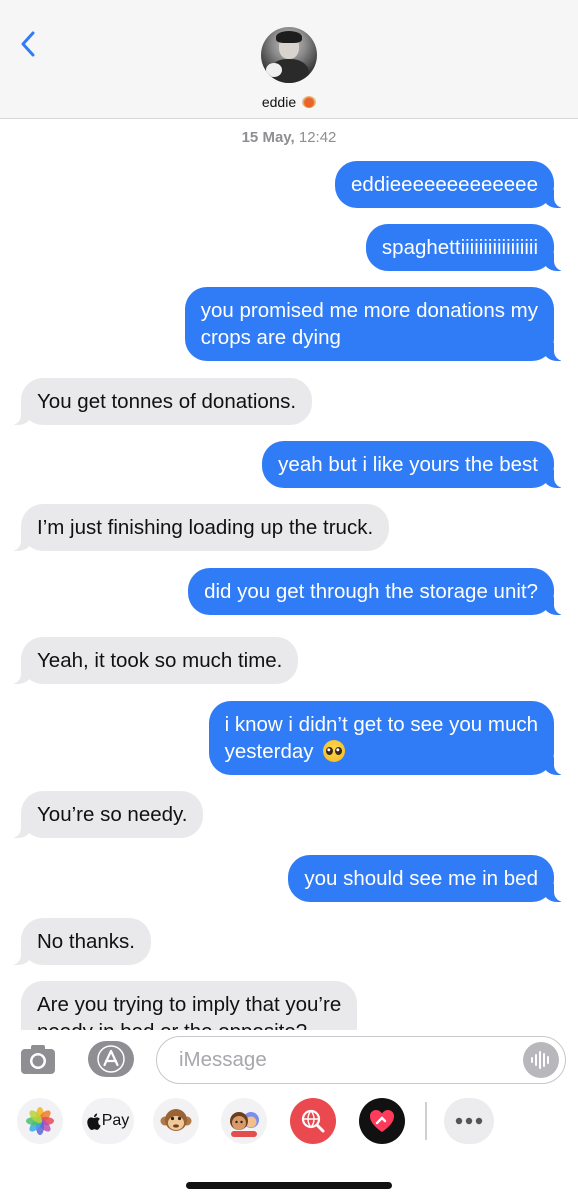 Image resolution: width=578 pixels, height=1200 pixels. Describe the element at coordinates (444, 184) in the screenshot. I see `message-text: eddieeeeeeeeeeeee` at that location.